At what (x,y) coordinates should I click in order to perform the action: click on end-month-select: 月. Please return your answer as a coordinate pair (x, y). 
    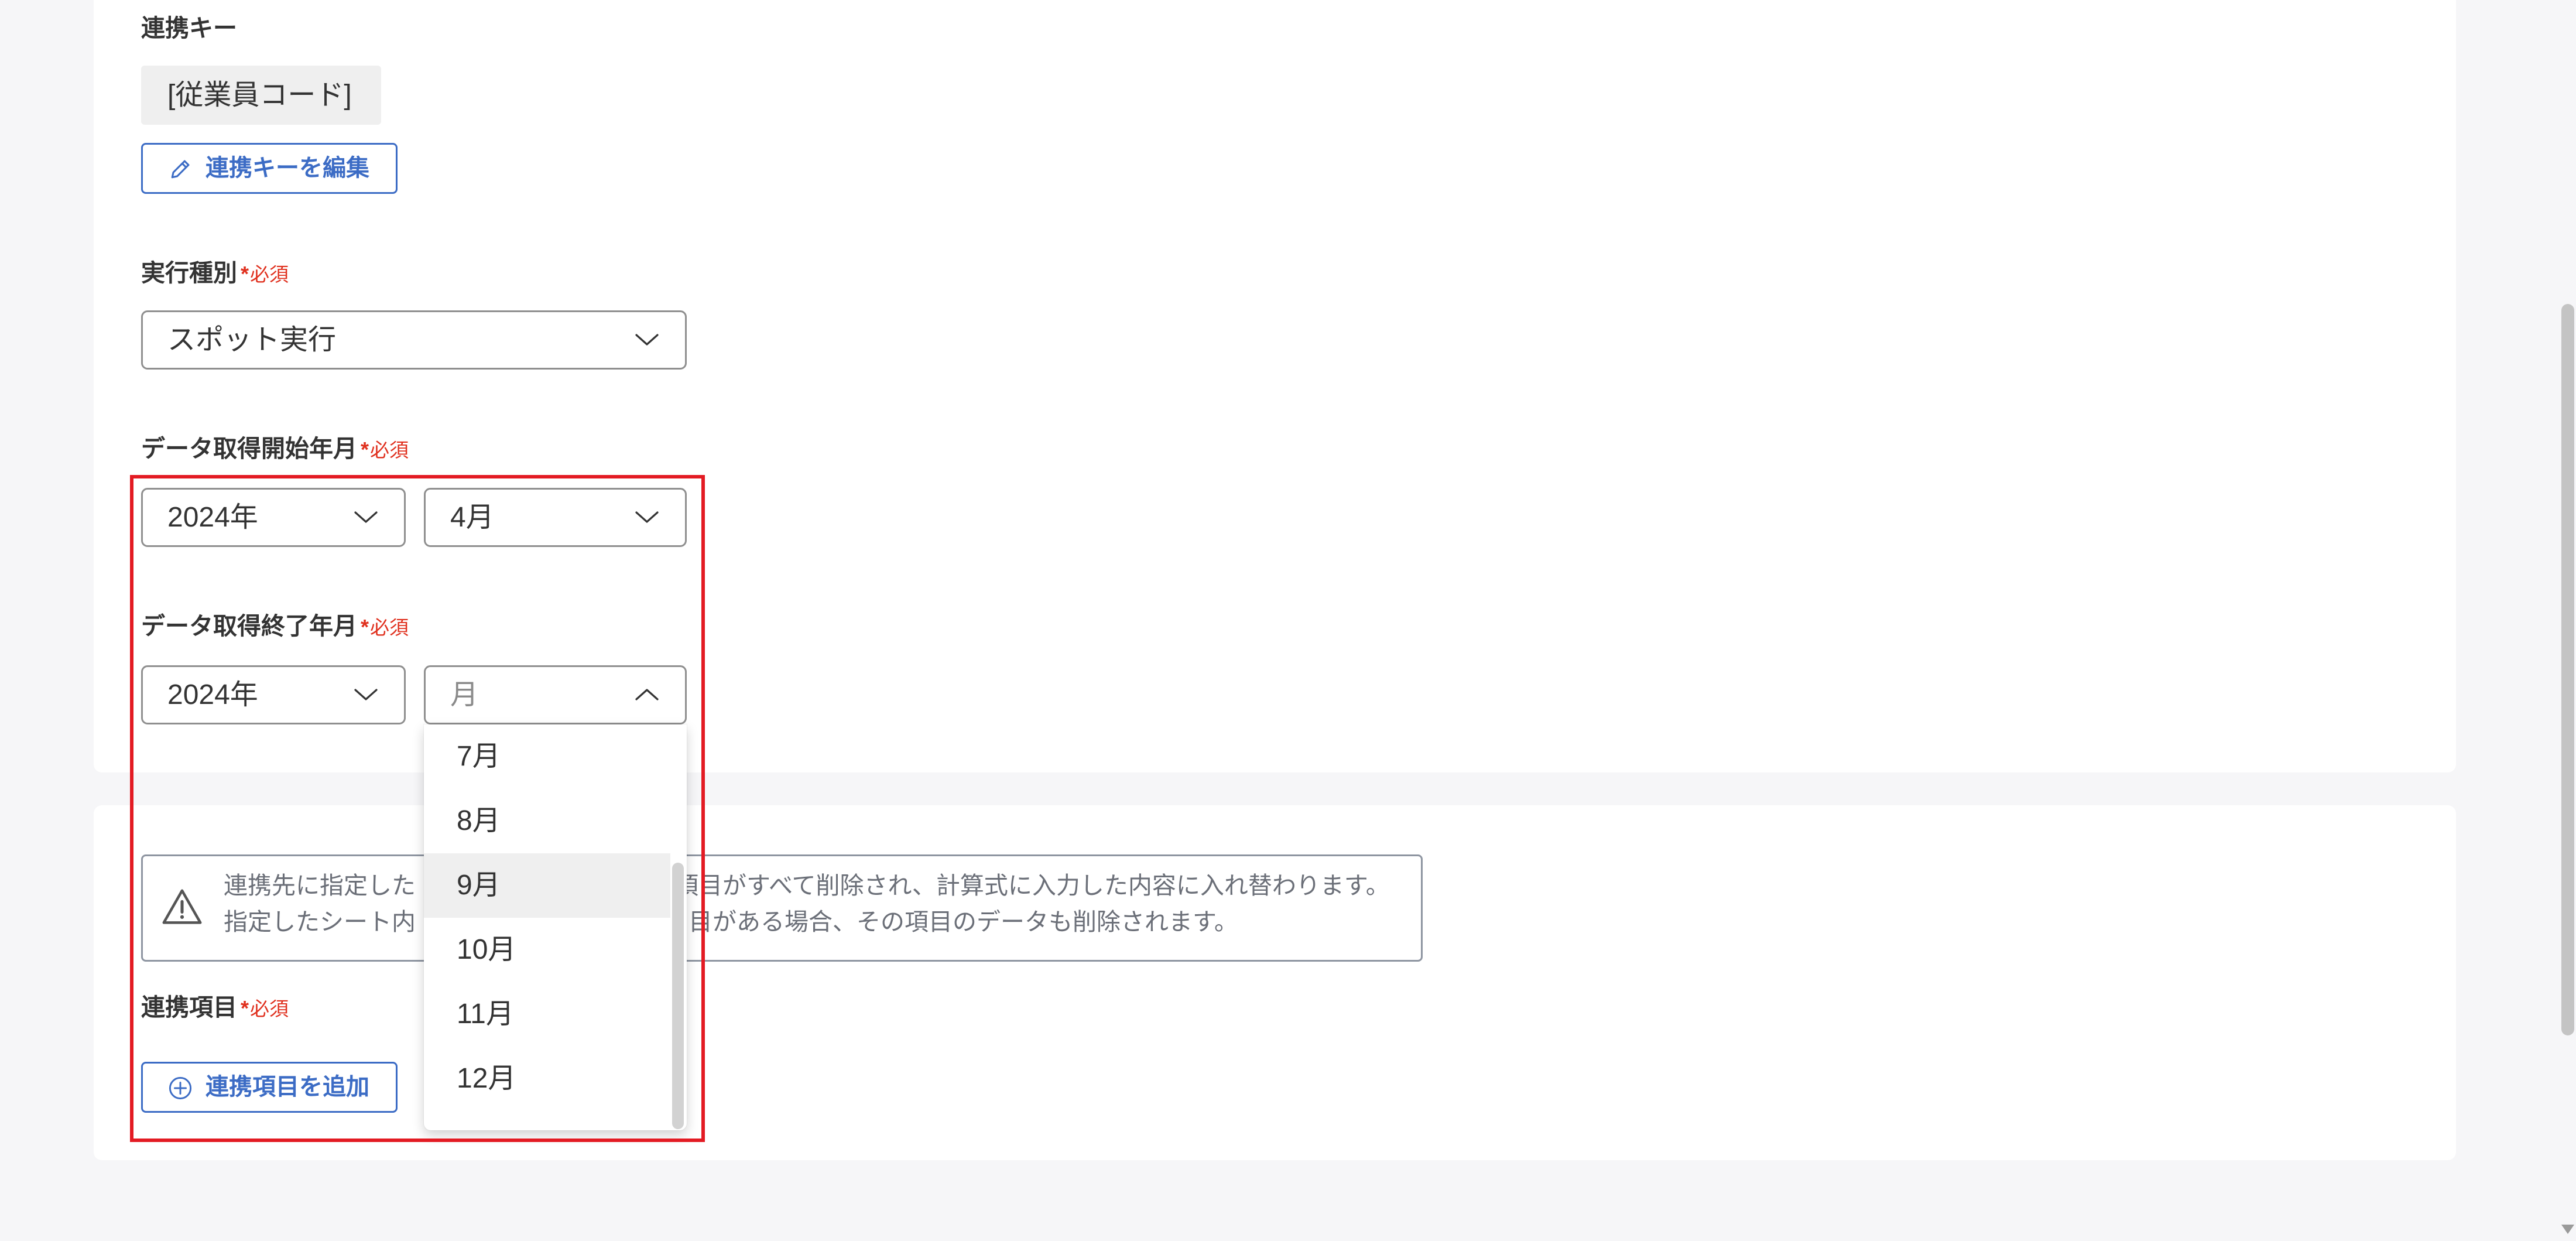
    Looking at the image, I should click on (555, 694).